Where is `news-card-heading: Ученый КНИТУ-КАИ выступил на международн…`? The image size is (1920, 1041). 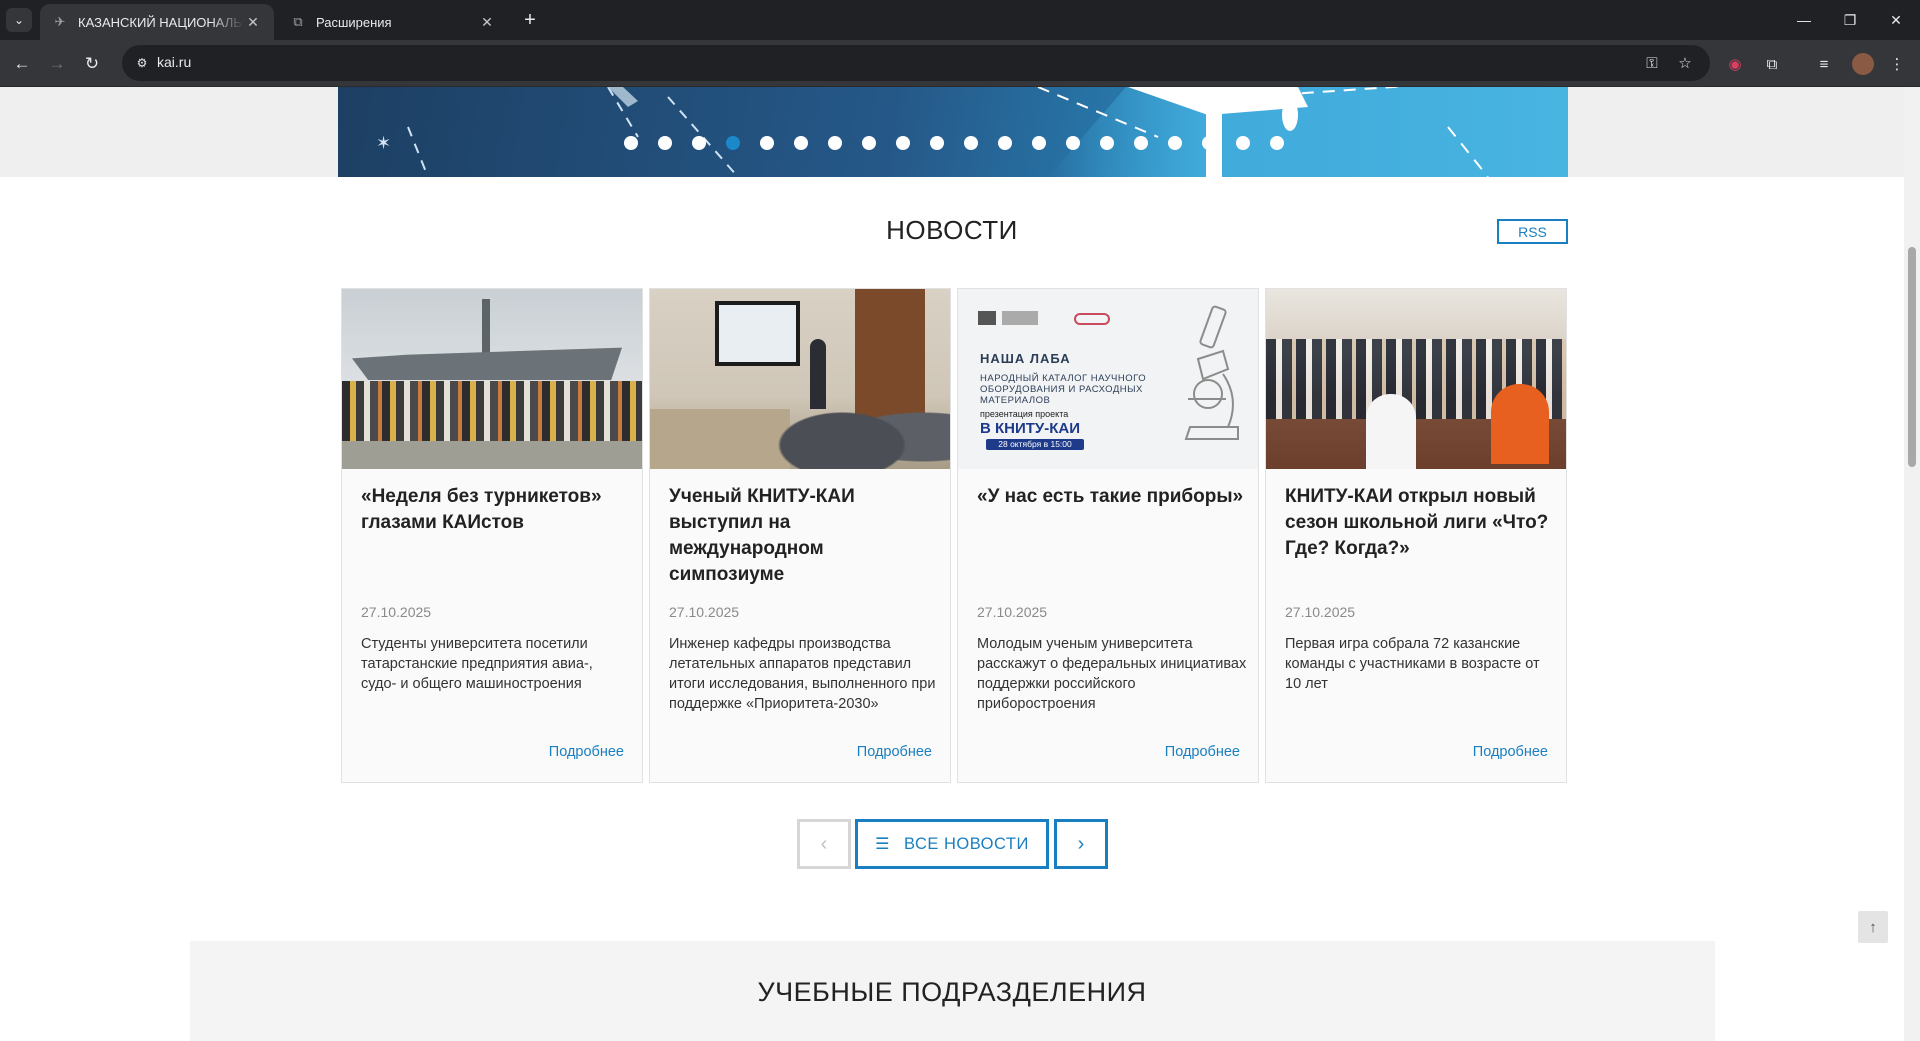
news-card-heading: Ученый КНИТУ-КАИ выступил на международн… is located at coordinates (804, 536).